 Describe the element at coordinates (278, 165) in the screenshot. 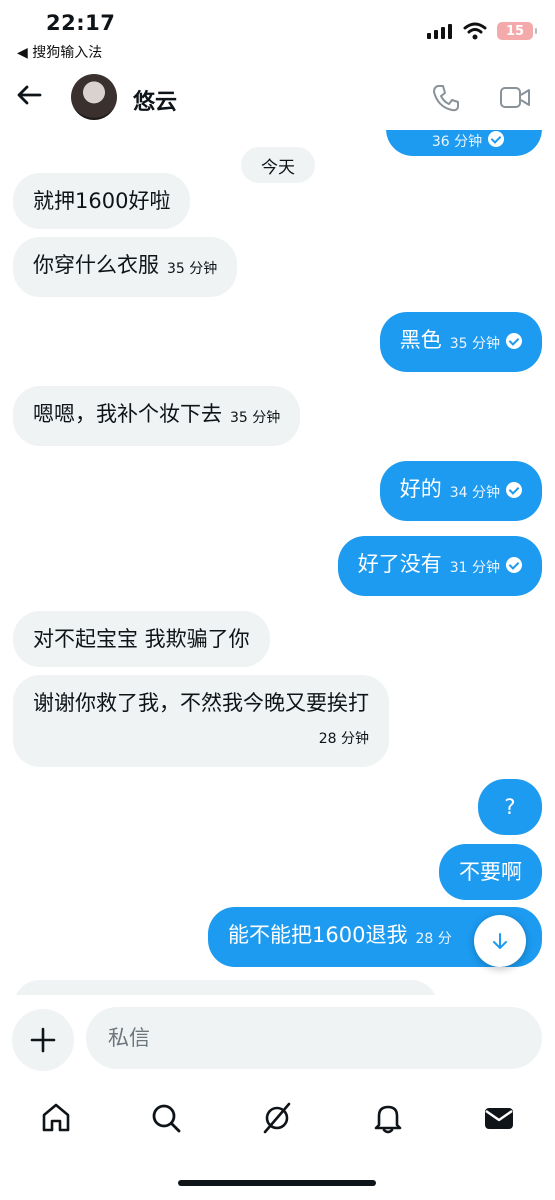

I see `day-separator: 今天` at that location.